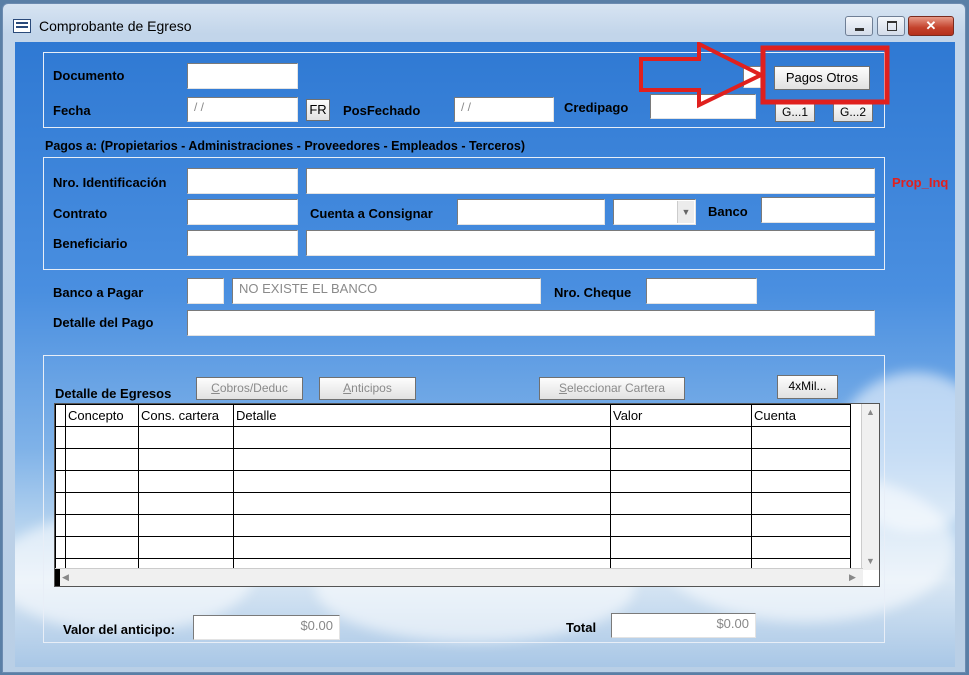 The width and height of the screenshot is (969, 675). What do you see at coordinates (382, 110) in the screenshot?
I see `posfechado-label: PosFechado` at bounding box center [382, 110].